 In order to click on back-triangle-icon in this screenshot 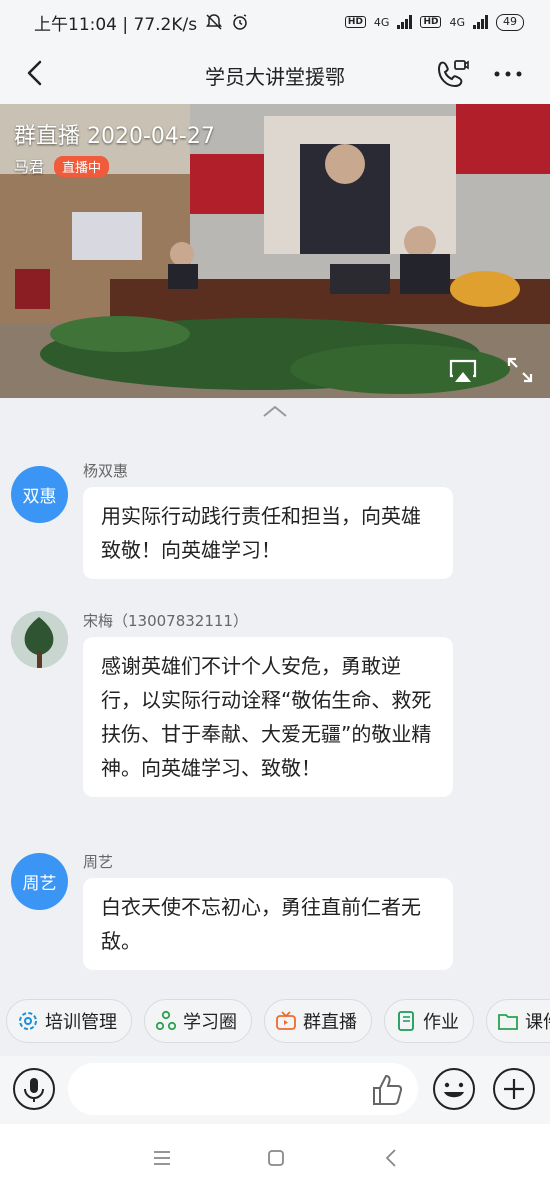, I will do `click(392, 1158)`.